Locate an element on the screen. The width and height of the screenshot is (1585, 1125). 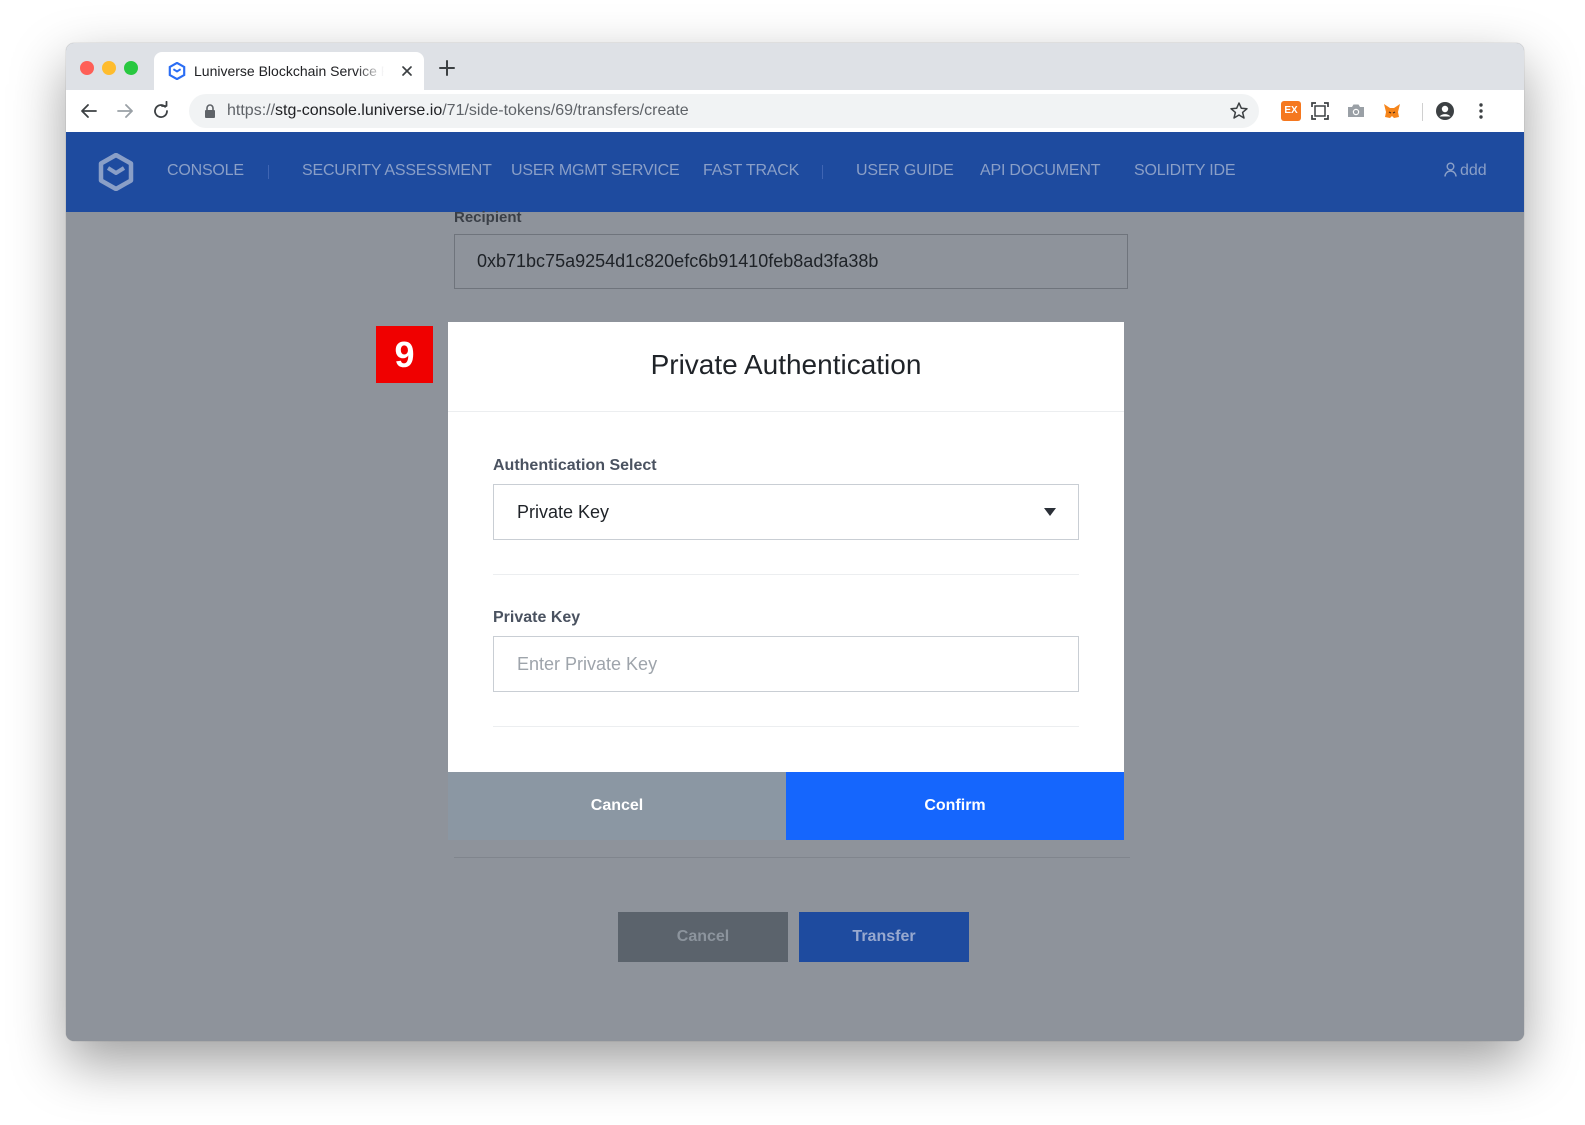
private-key-input is located at coordinates (786, 664).